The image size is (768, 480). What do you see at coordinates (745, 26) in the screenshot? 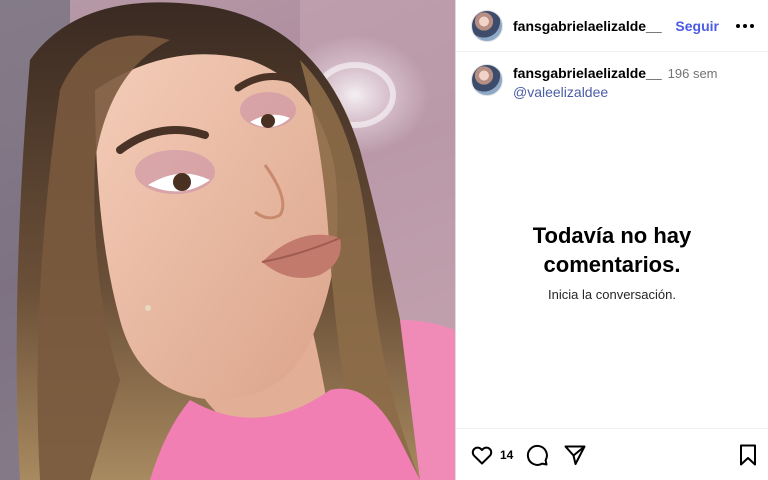
I see `more-options-icon` at bounding box center [745, 26].